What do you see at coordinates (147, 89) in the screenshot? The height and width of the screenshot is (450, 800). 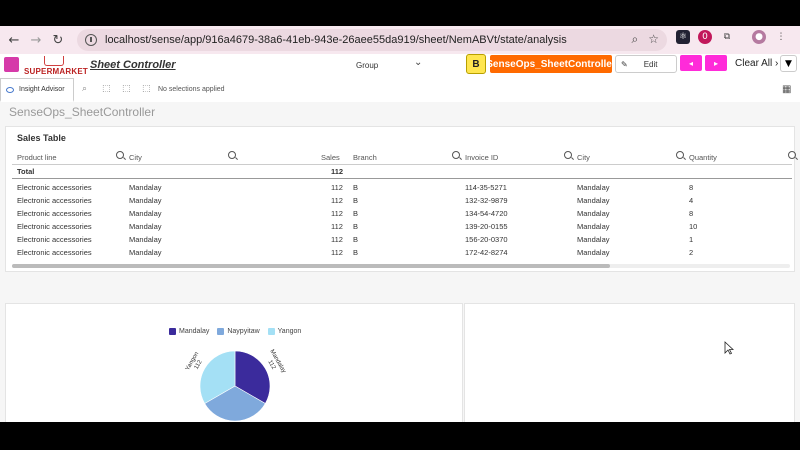 I see `clear-selections-icon: ⬚` at bounding box center [147, 89].